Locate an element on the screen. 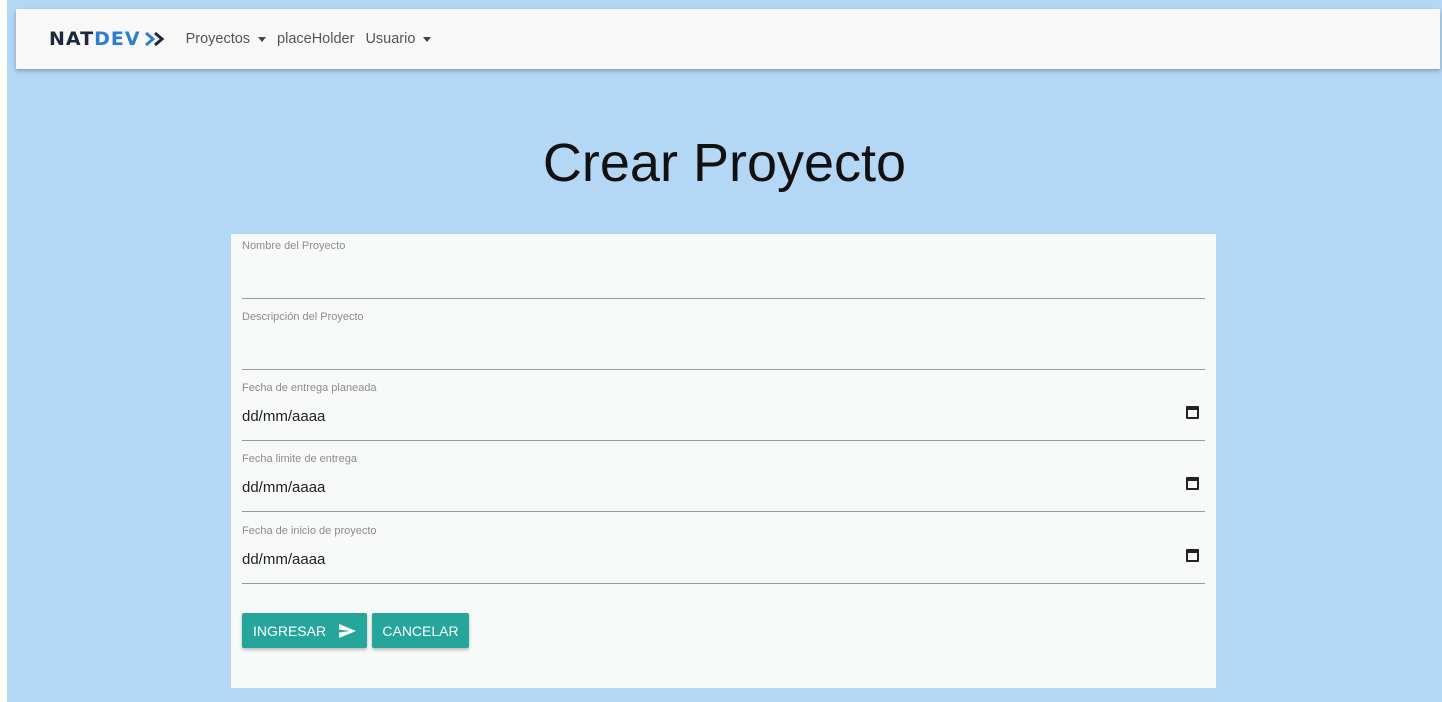 The image size is (1442, 702). project-name-field: Nombre del Proyecto is located at coordinates (723, 266).